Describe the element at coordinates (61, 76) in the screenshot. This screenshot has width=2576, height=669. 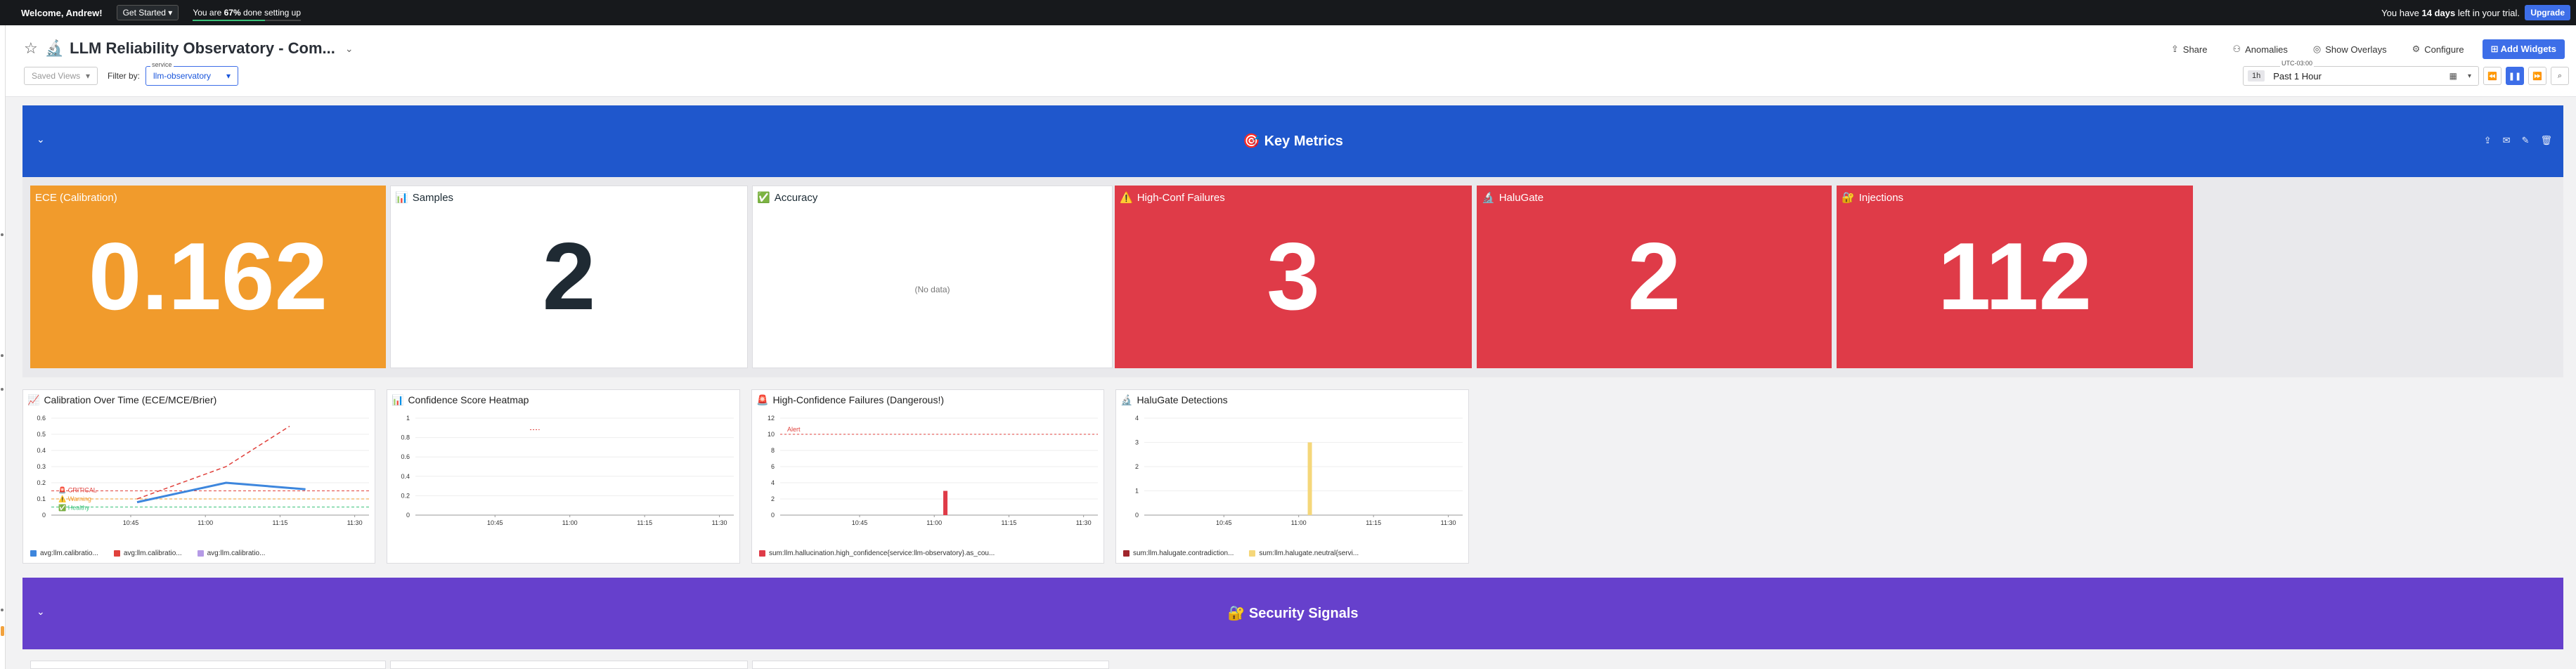
I see `saved-views-select: Saved Views ▾` at that location.